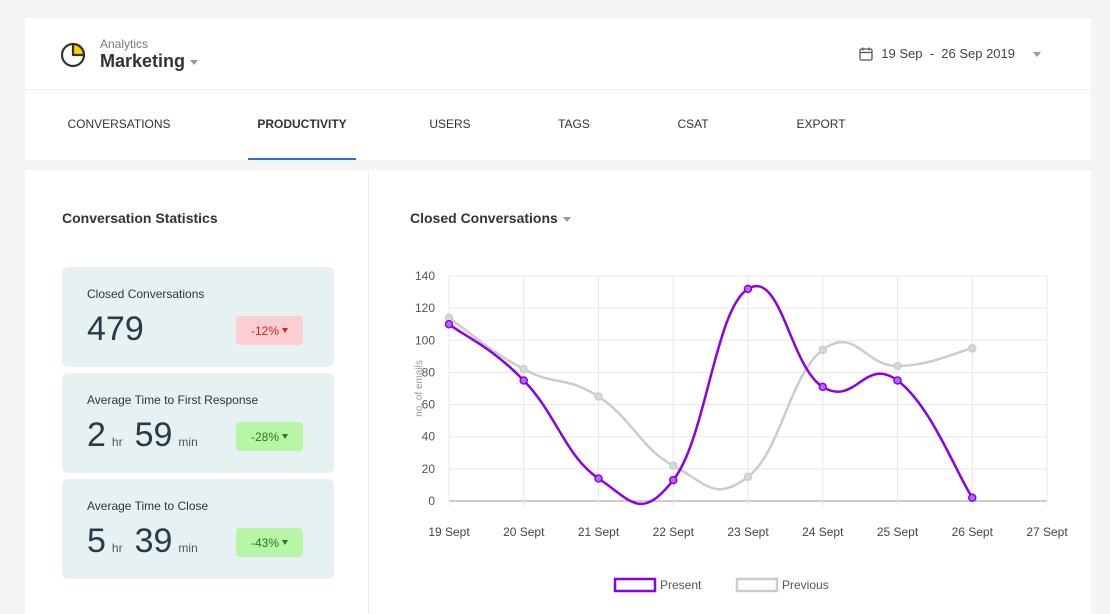 The width and height of the screenshot is (1110, 614). Describe the element at coordinates (73, 55) in the screenshot. I see `pie-chart-icon` at that location.